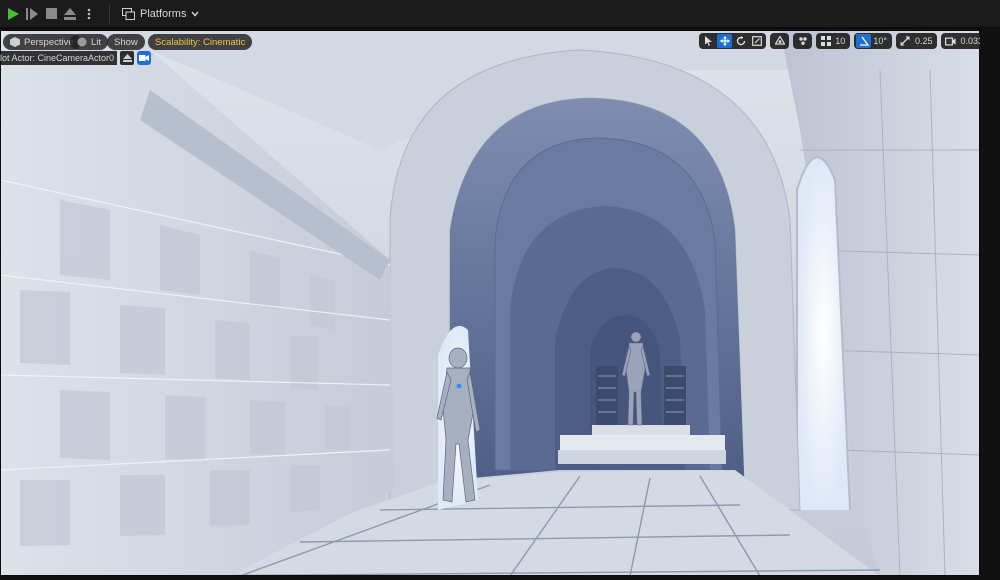 Image resolution: width=1000 pixels, height=580 pixels. I want to click on kebab-icon, so click(89, 13).